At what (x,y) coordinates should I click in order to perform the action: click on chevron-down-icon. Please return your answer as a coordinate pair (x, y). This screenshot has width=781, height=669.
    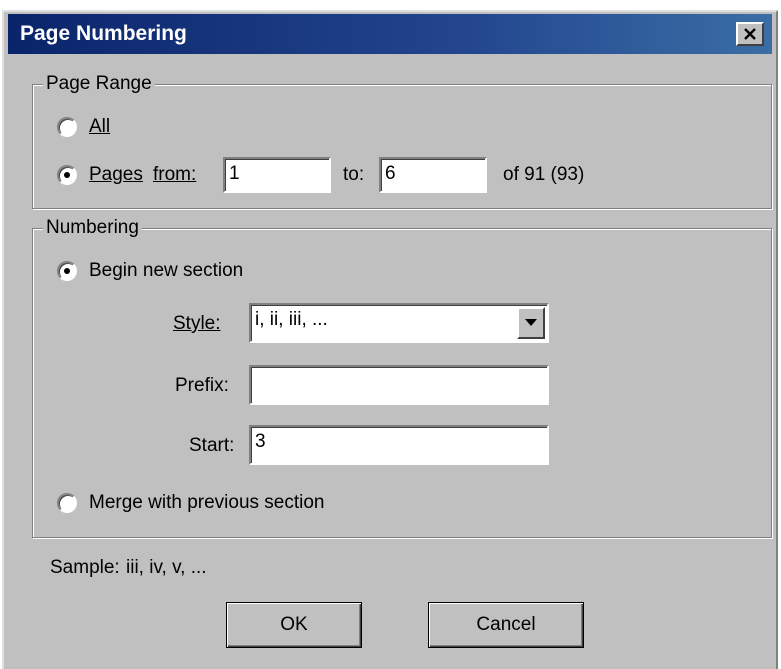
    Looking at the image, I should click on (531, 322).